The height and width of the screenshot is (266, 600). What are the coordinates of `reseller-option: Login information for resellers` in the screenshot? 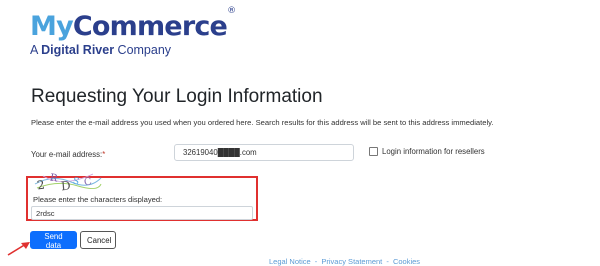 It's located at (427, 151).